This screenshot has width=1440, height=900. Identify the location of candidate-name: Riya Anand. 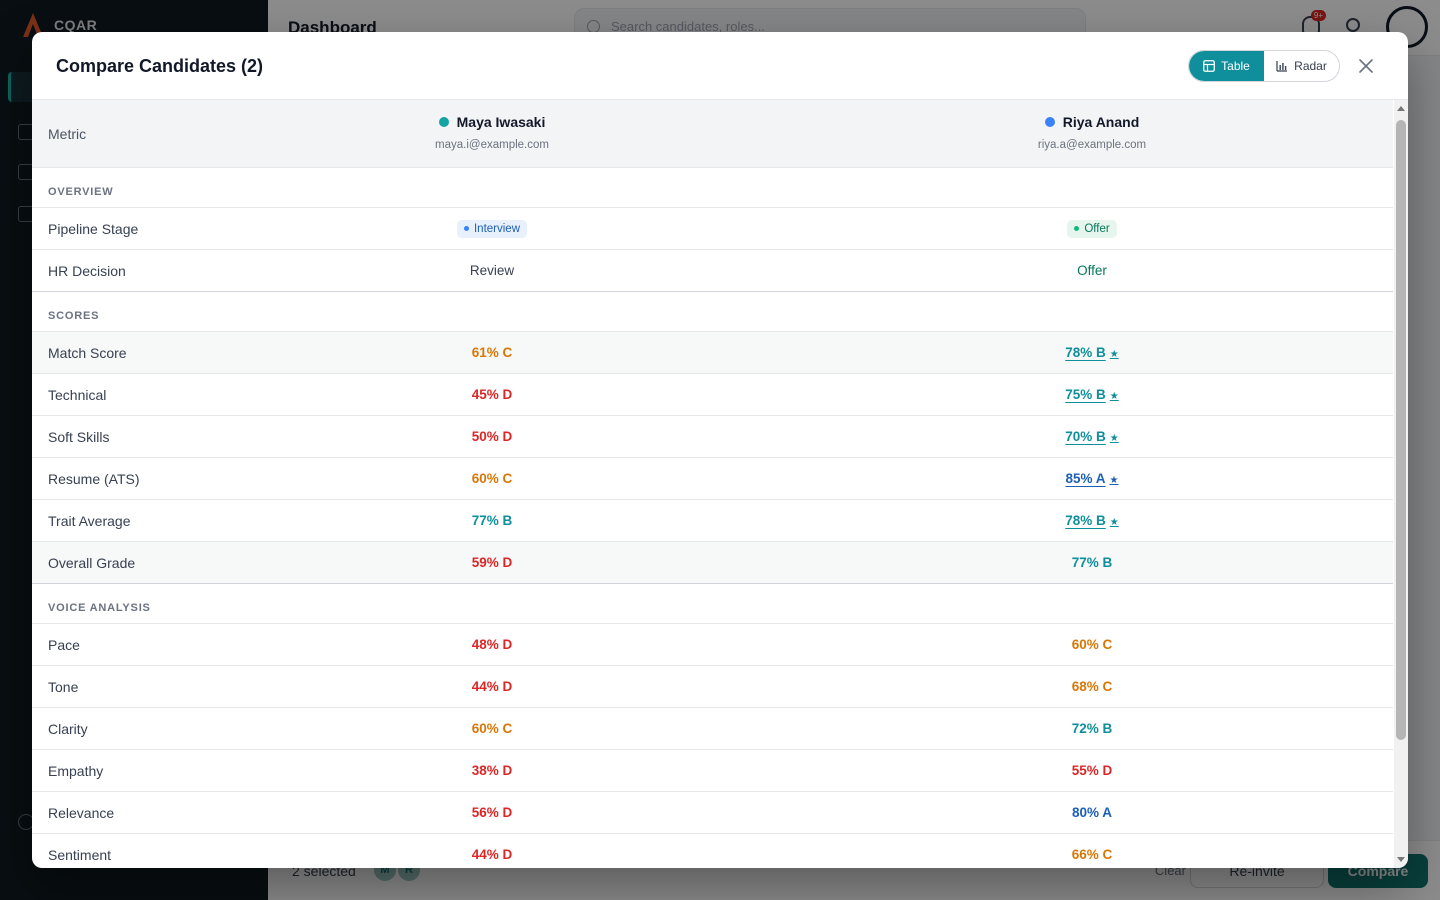
(1101, 122).